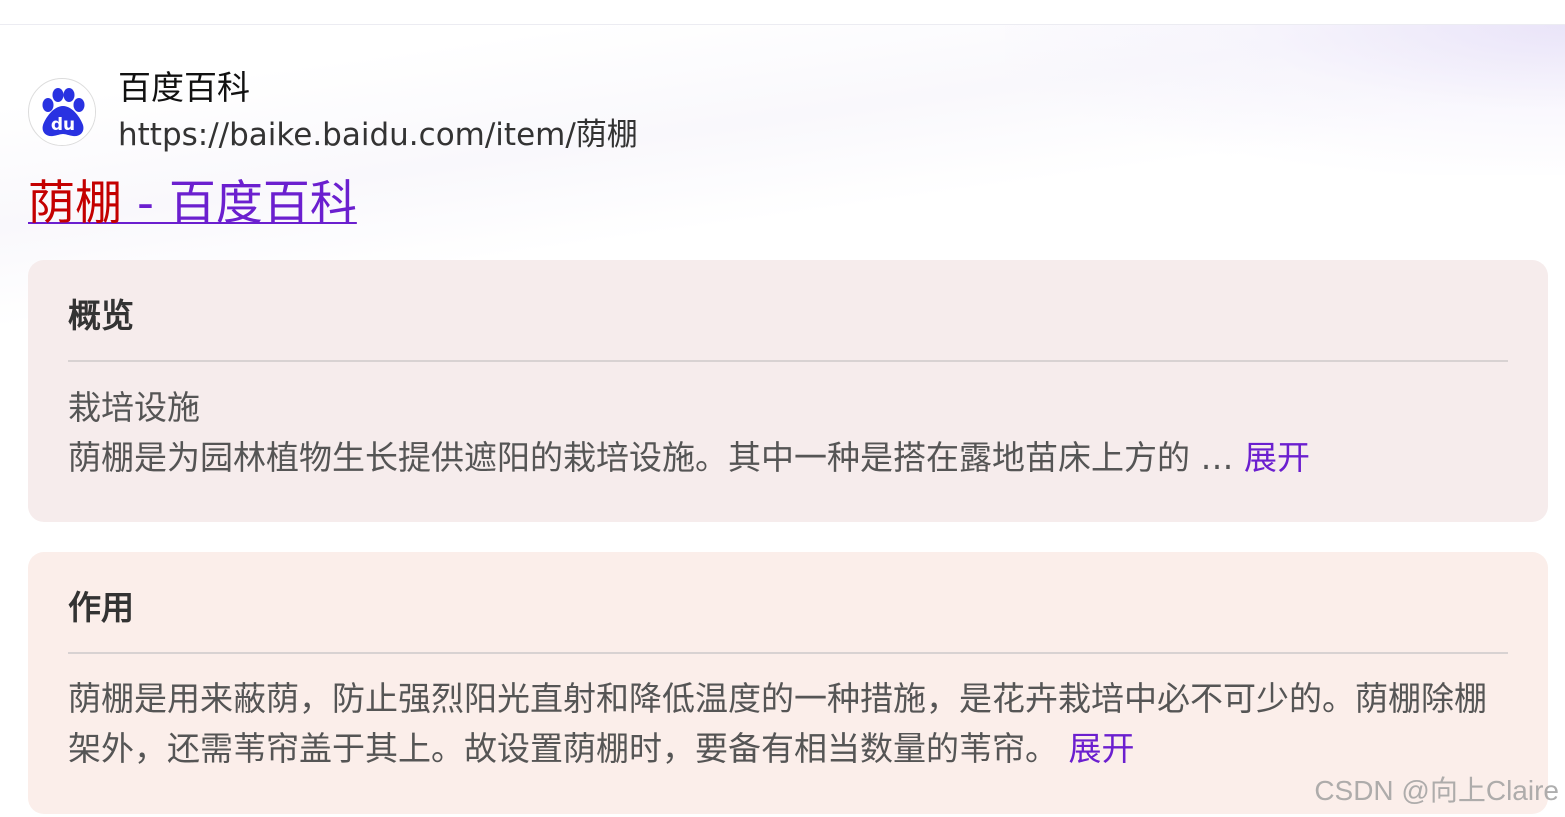  I want to click on baidu-logo-graphic: du, so click(62, 112).